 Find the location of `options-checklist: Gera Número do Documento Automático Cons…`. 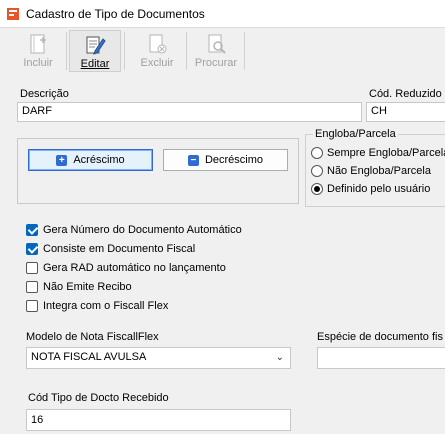

options-checklist: Gera Número do Documento Automático Cons… is located at coordinates (176, 267).